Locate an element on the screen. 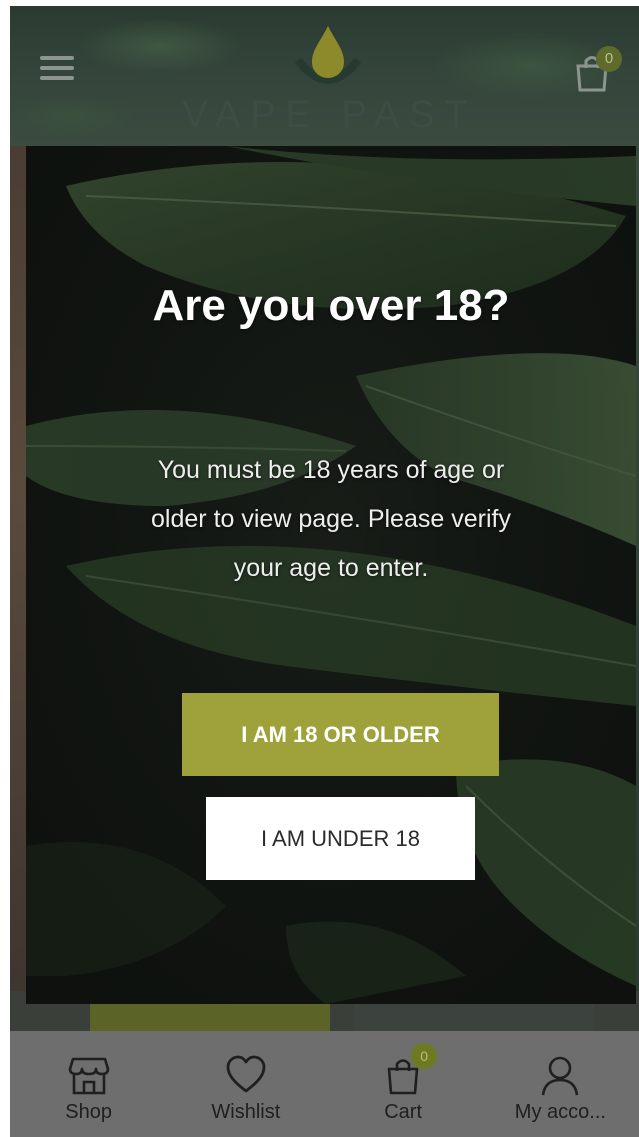 Image resolution: width=639 pixels, height=1137 pixels. nav-item-cart: 0 Cart is located at coordinates (403, 1084).